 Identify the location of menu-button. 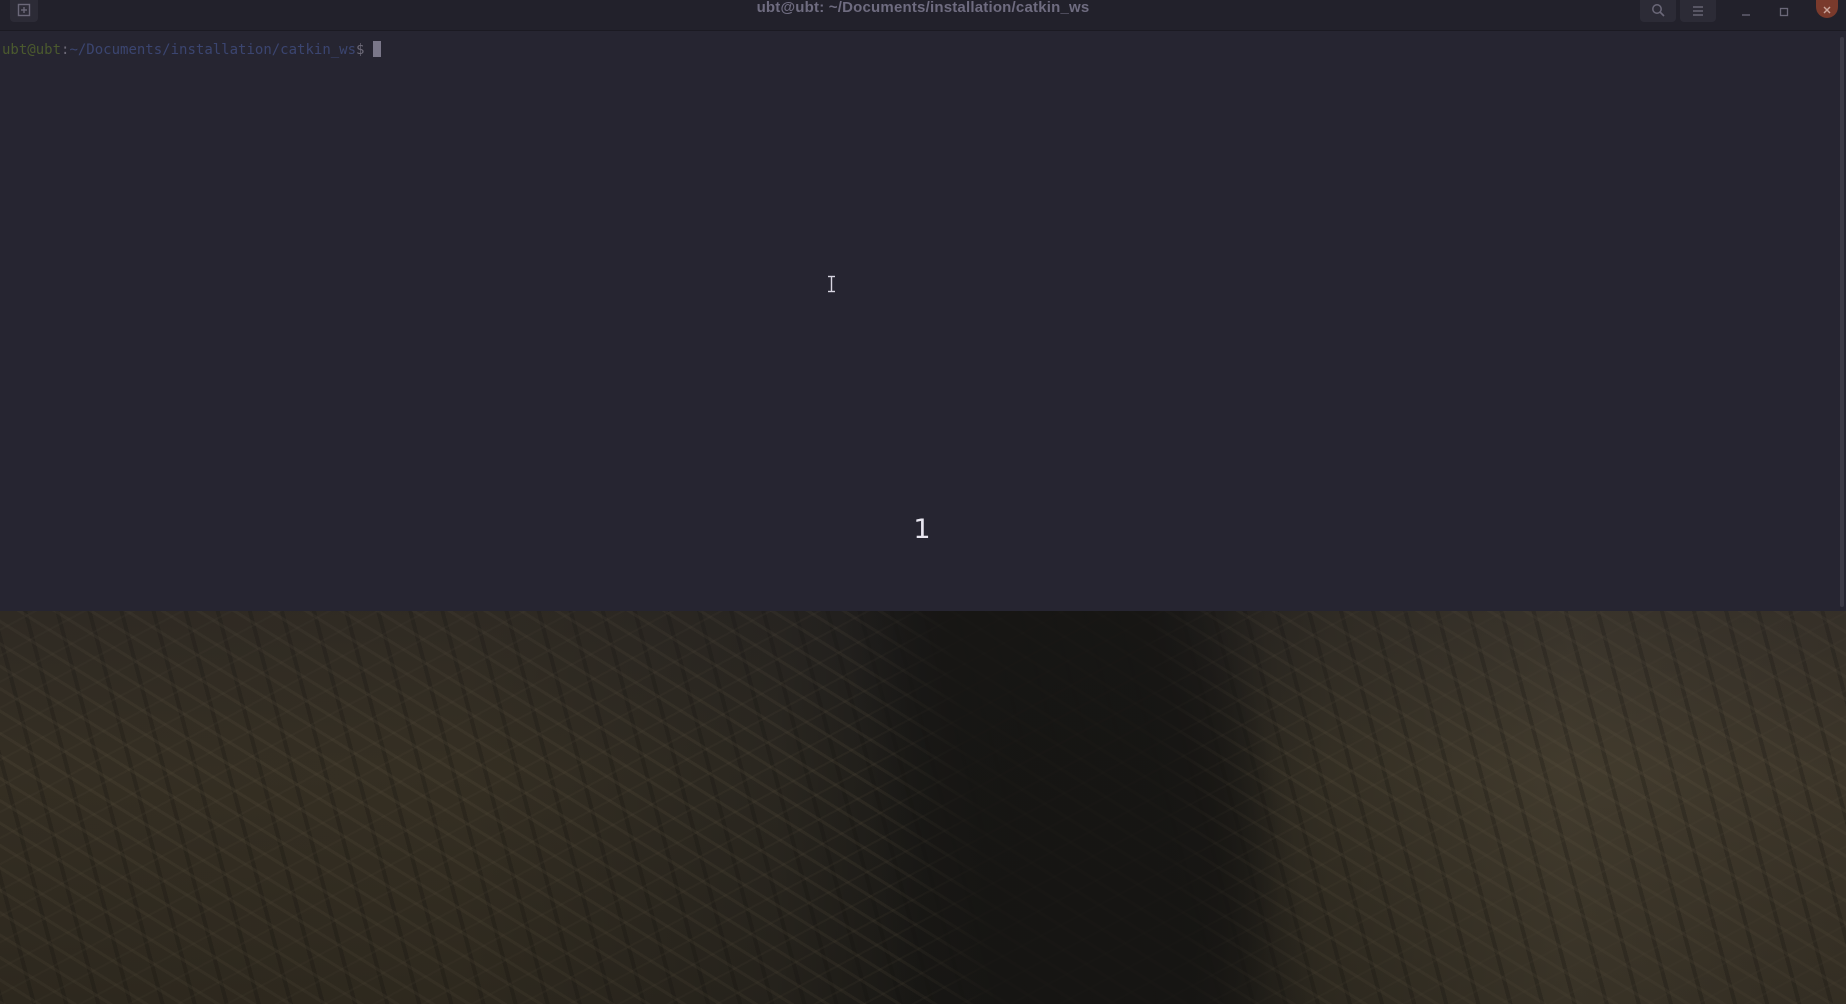
(1698, 11).